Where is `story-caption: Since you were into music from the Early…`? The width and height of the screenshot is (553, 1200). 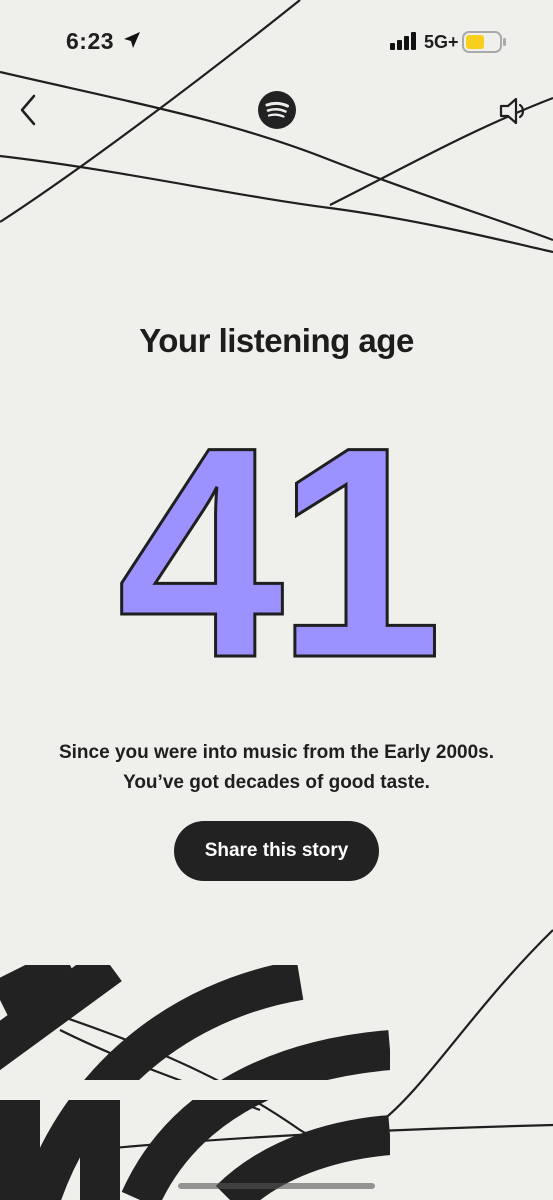 story-caption: Since you were into music from the Early… is located at coordinates (276, 768).